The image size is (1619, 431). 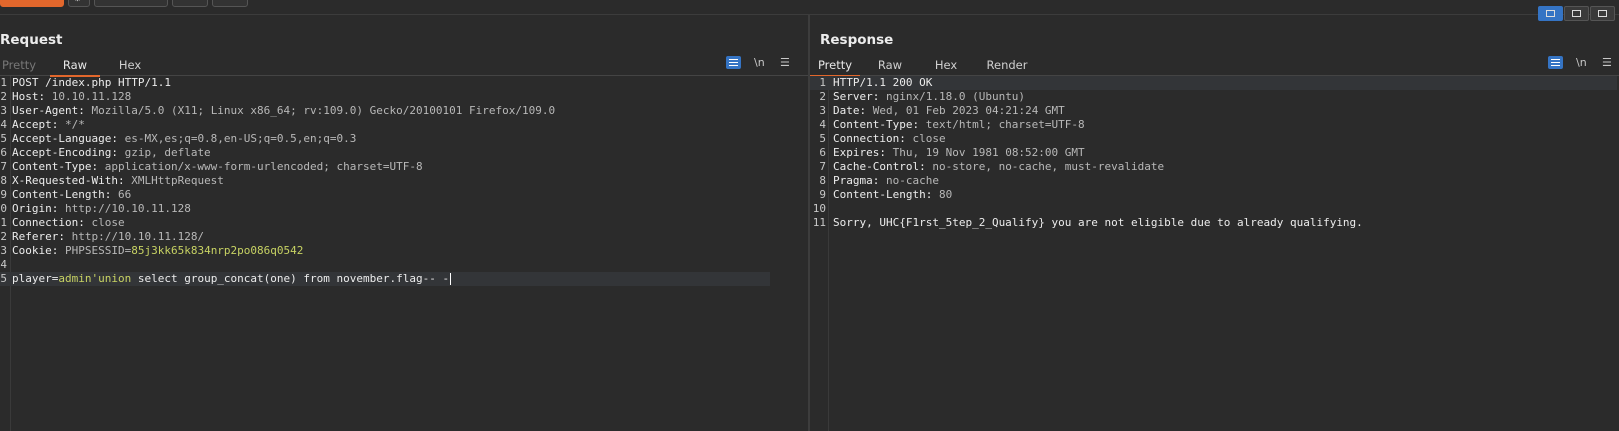 What do you see at coordinates (922, 96) in the screenshot?
I see `response-line: 2 Server: nginx/1.18.0 (Ubuntu)` at bounding box center [922, 96].